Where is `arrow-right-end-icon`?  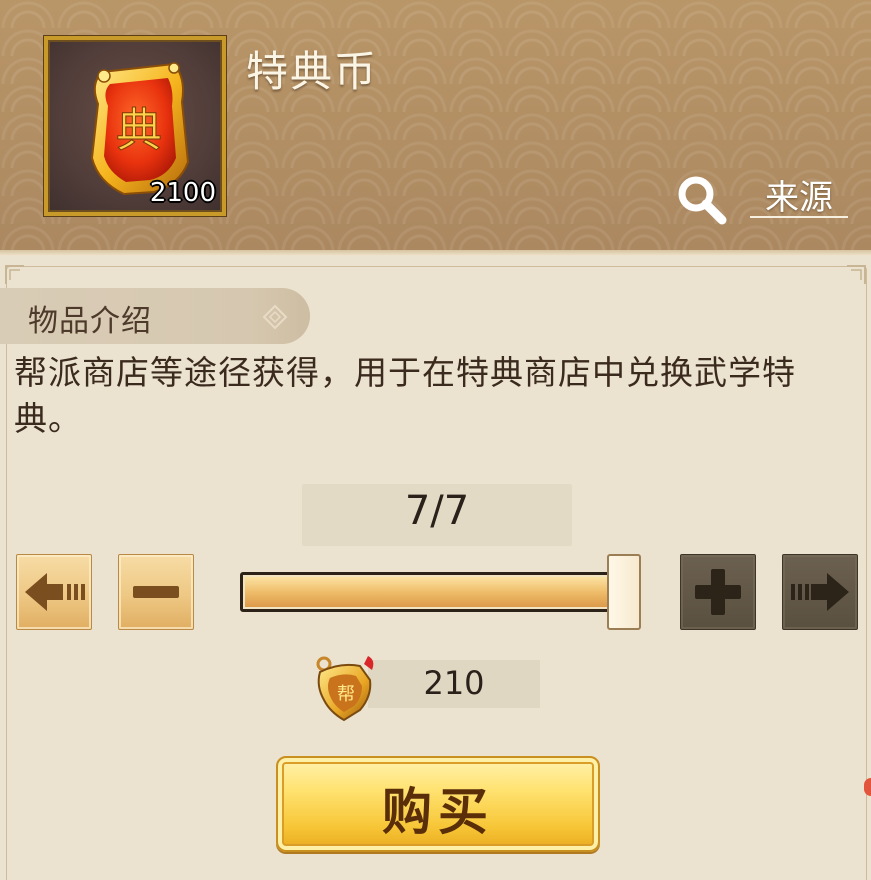
arrow-right-end-icon is located at coordinates (820, 592).